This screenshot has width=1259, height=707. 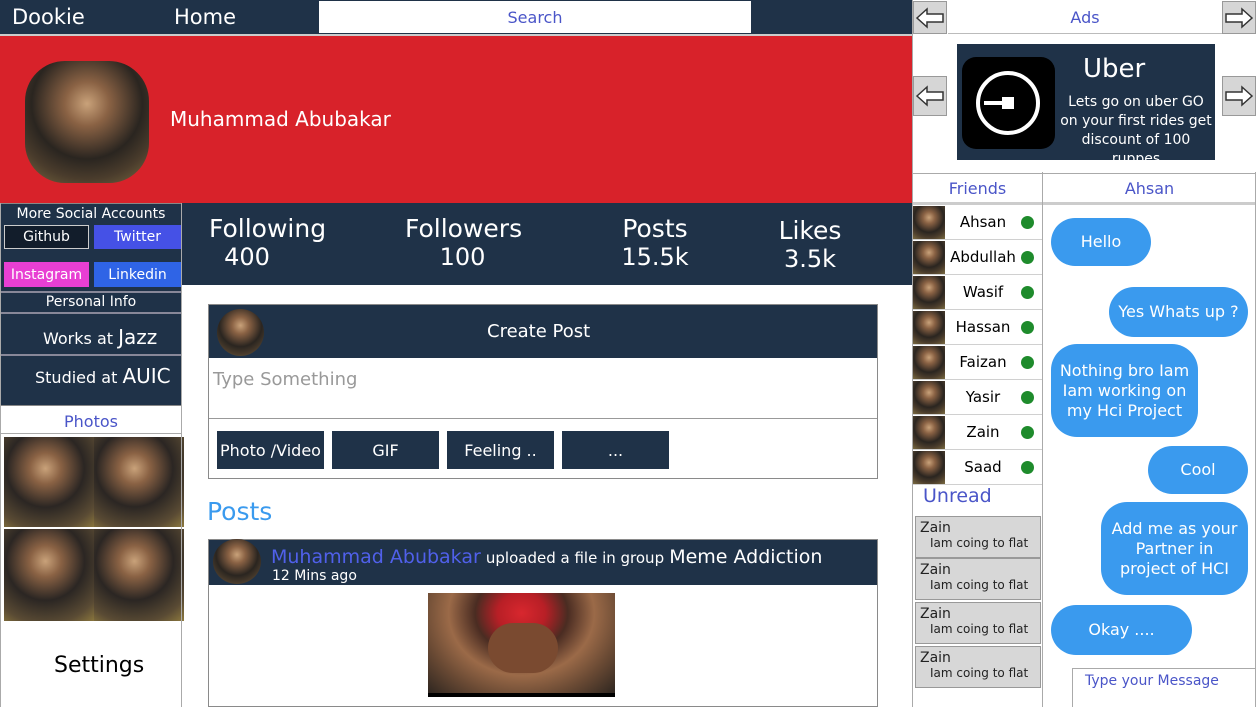 I want to click on chat-message-received: Hello, so click(x=1101, y=242).